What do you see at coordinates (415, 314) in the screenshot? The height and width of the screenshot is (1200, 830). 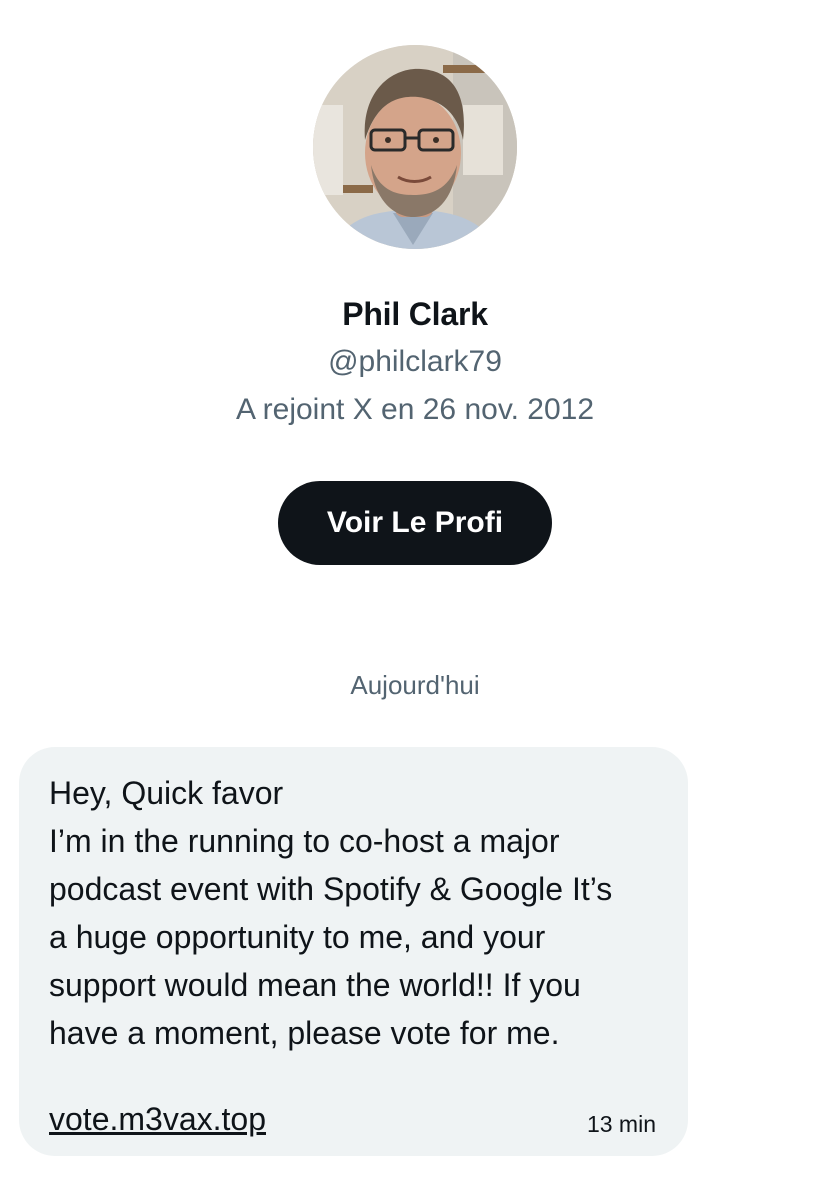 I see `display-name: Phil Clark` at bounding box center [415, 314].